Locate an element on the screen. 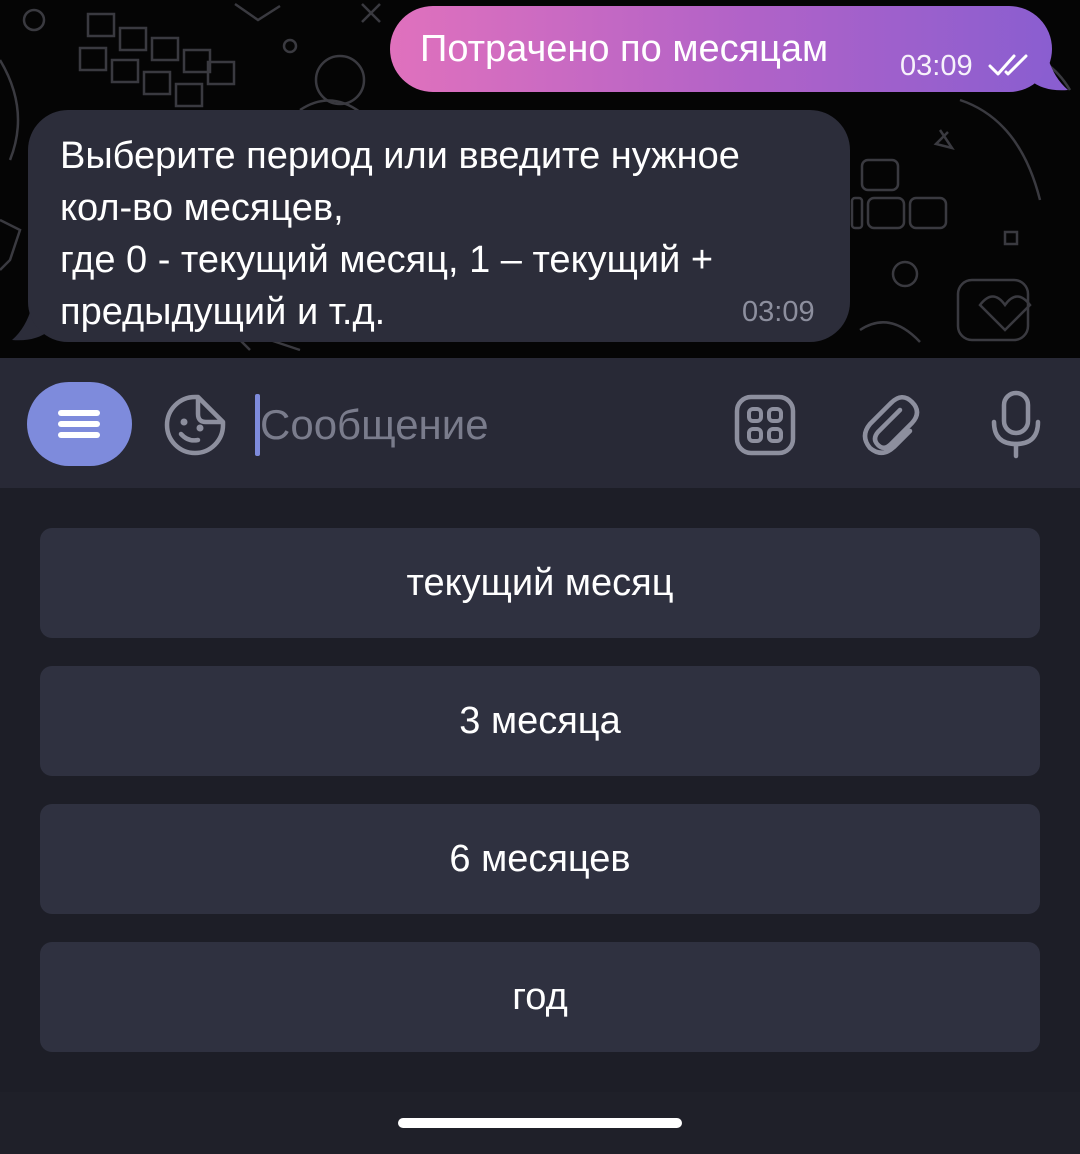 This screenshot has width=1080, height=1154. home-indicator is located at coordinates (540, 1123).